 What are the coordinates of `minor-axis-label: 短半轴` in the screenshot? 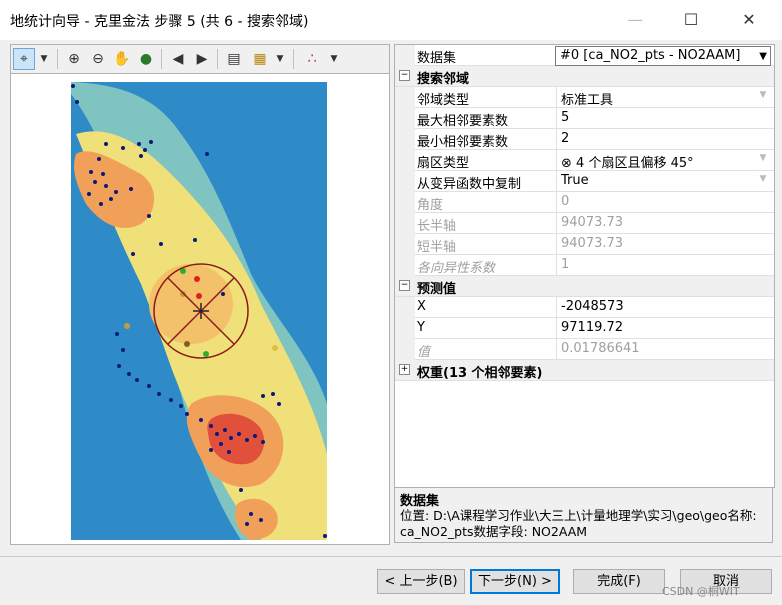 It's located at (437, 247).